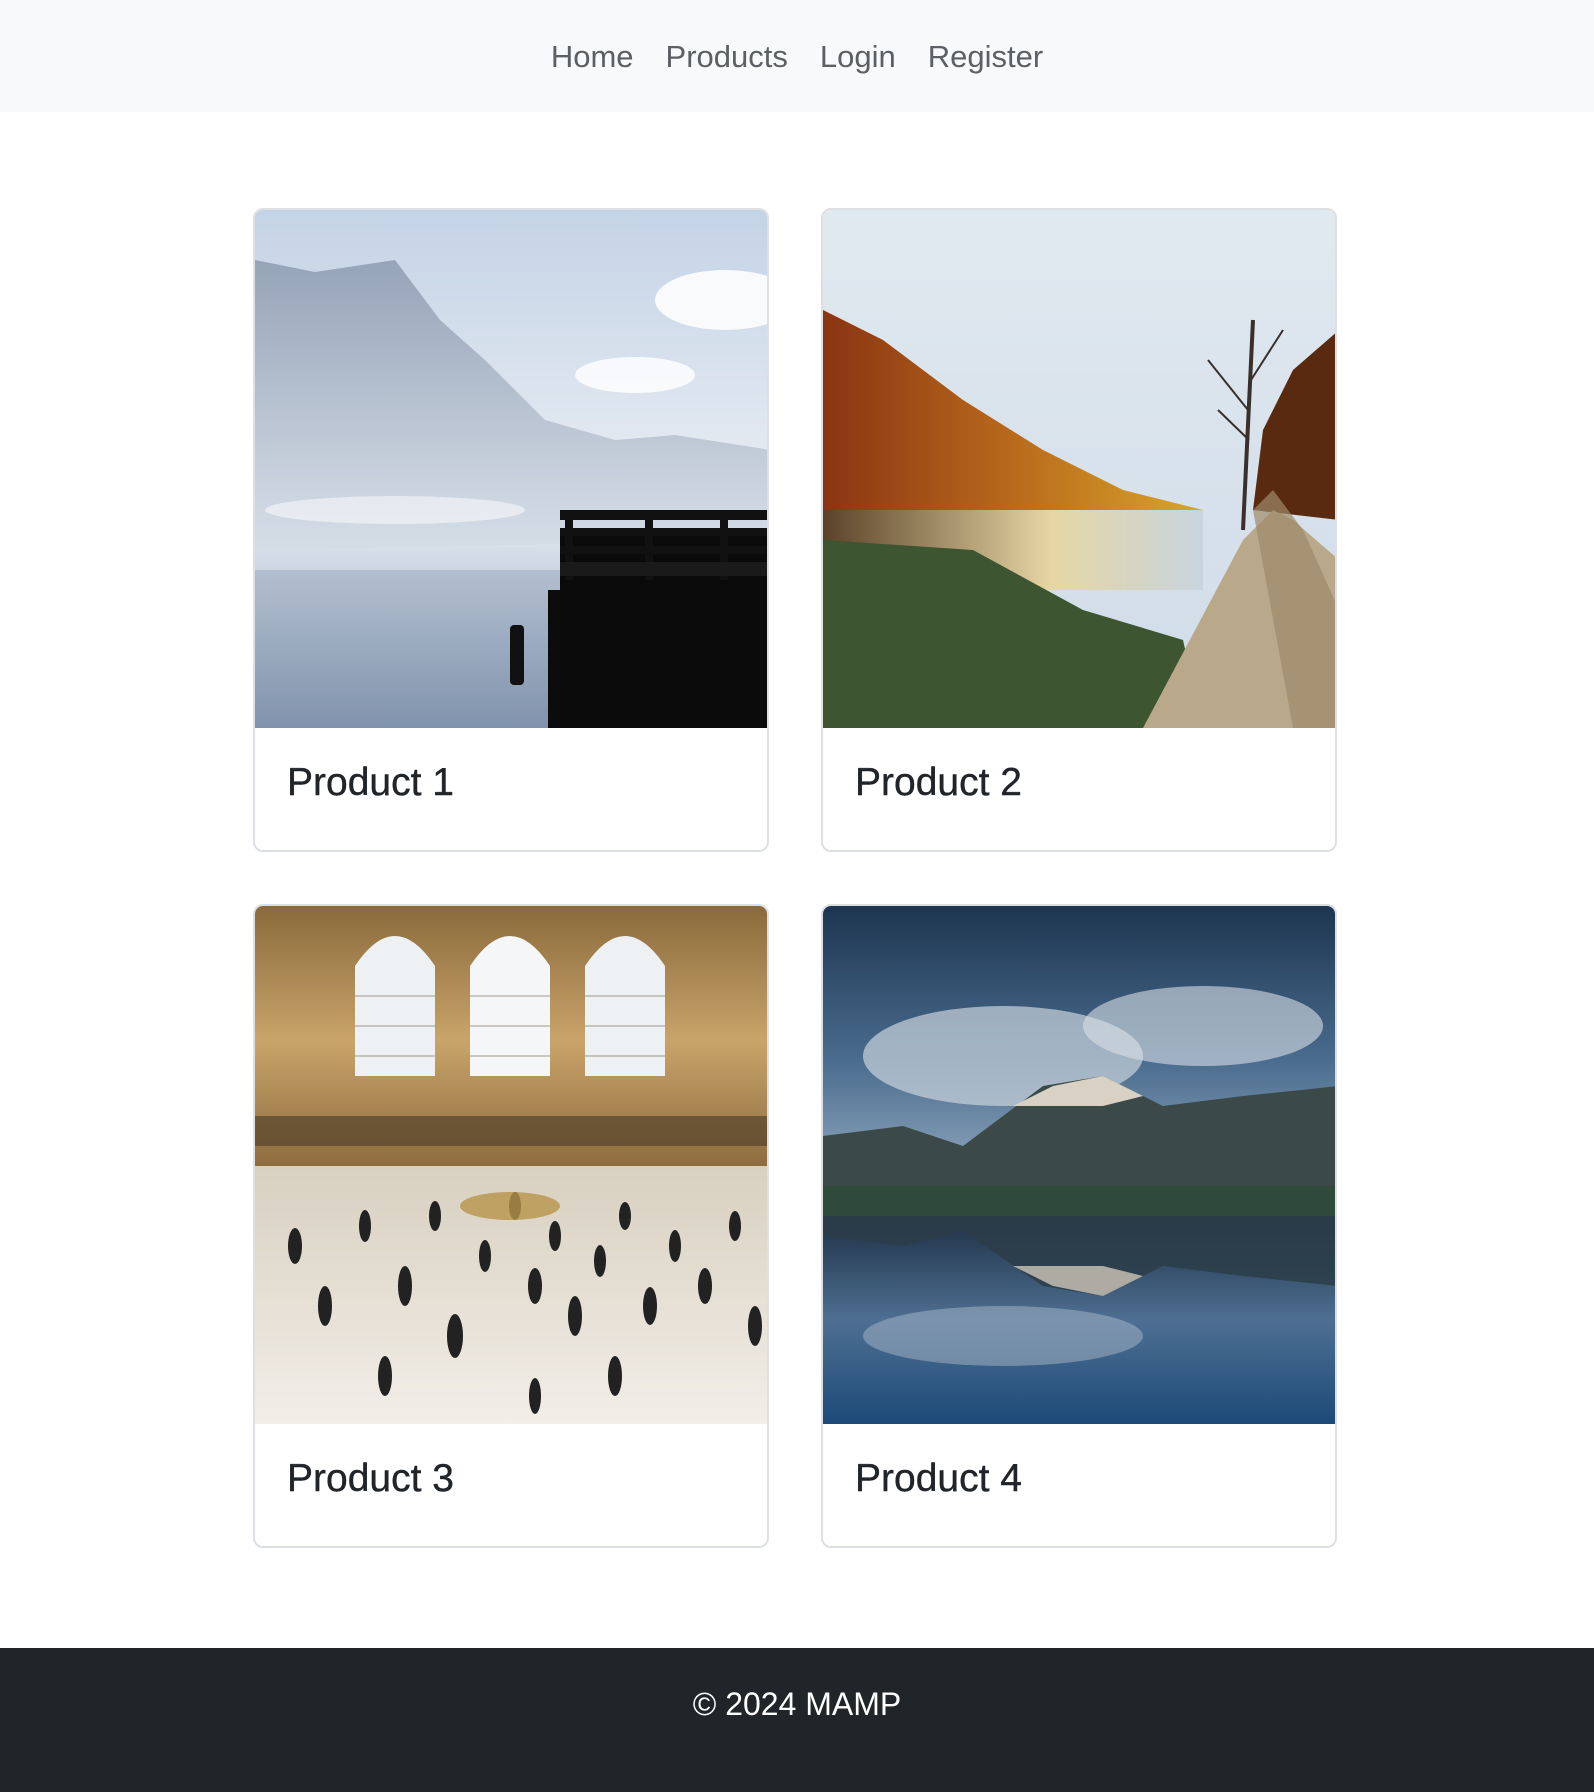 This screenshot has height=1792, width=1594. What do you see at coordinates (370, 782) in the screenshot?
I see `product-title: Product 1` at bounding box center [370, 782].